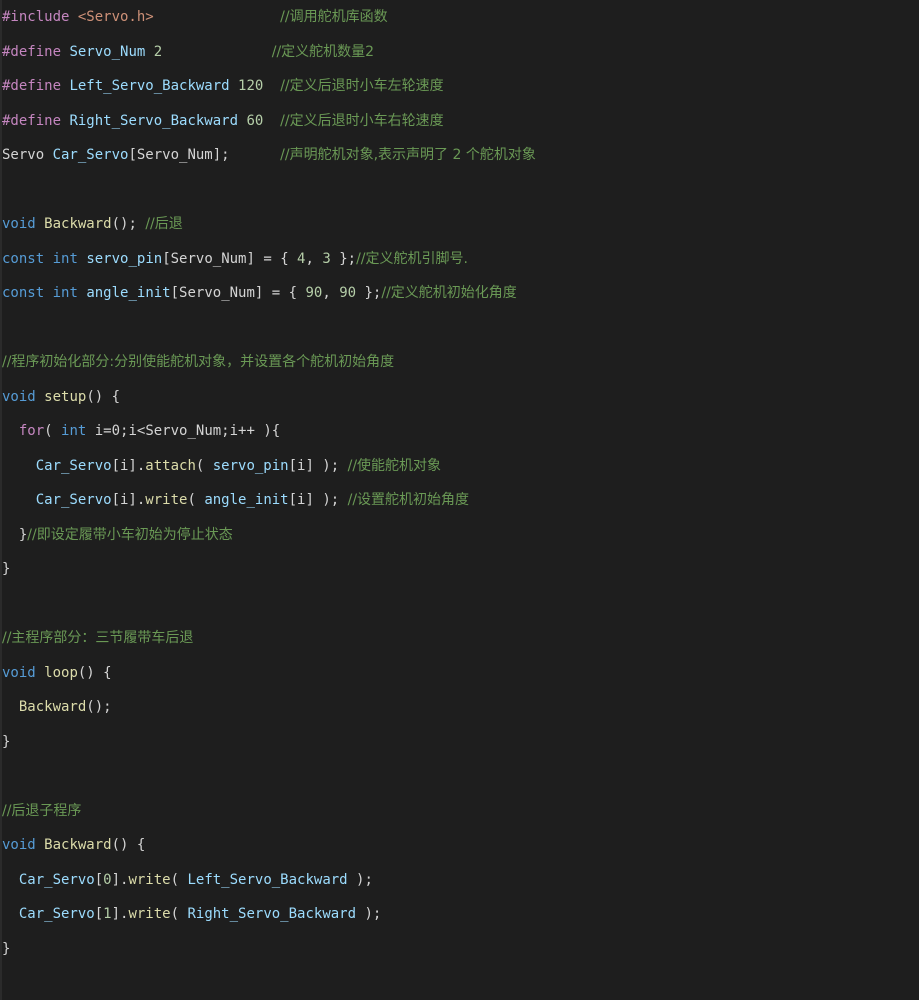 The height and width of the screenshot is (1000, 919). I want to click on identifier-token: Left_Servo_Backward, so click(149, 86).